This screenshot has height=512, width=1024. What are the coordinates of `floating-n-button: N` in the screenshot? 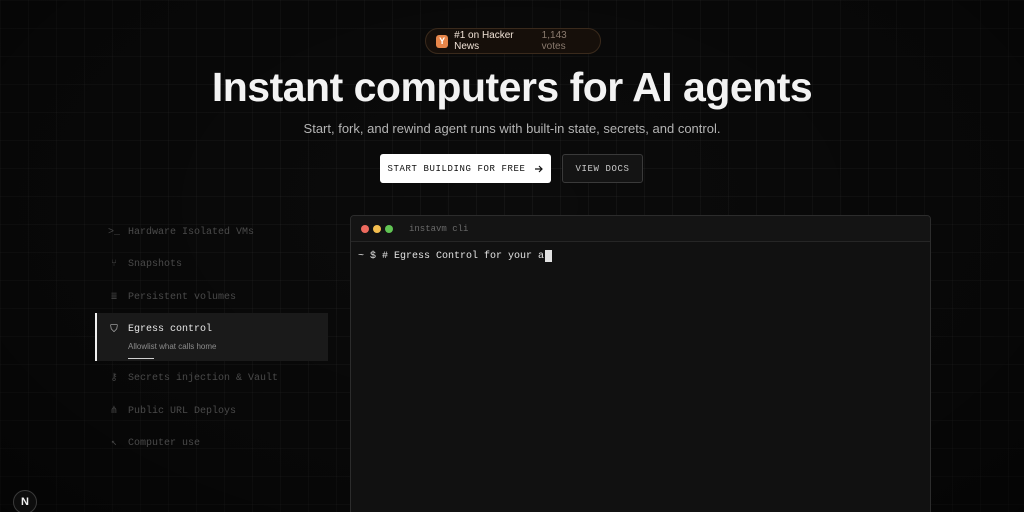 It's located at (25, 501).